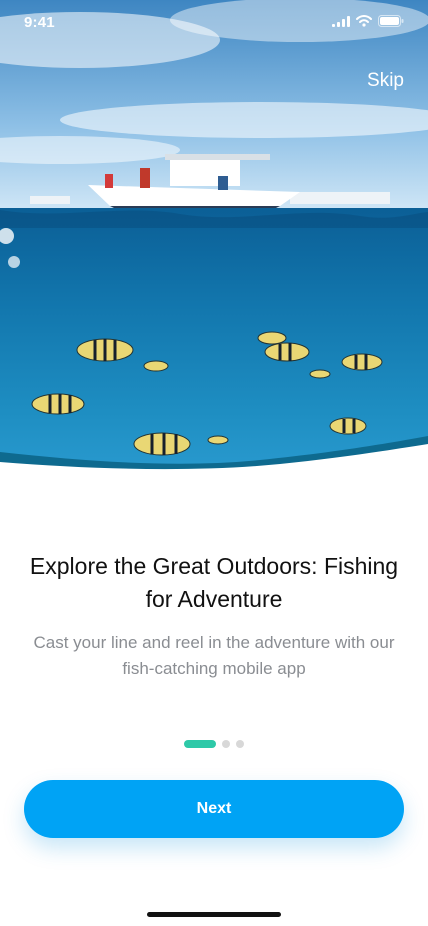  I want to click on next-button: Next, so click(214, 809).